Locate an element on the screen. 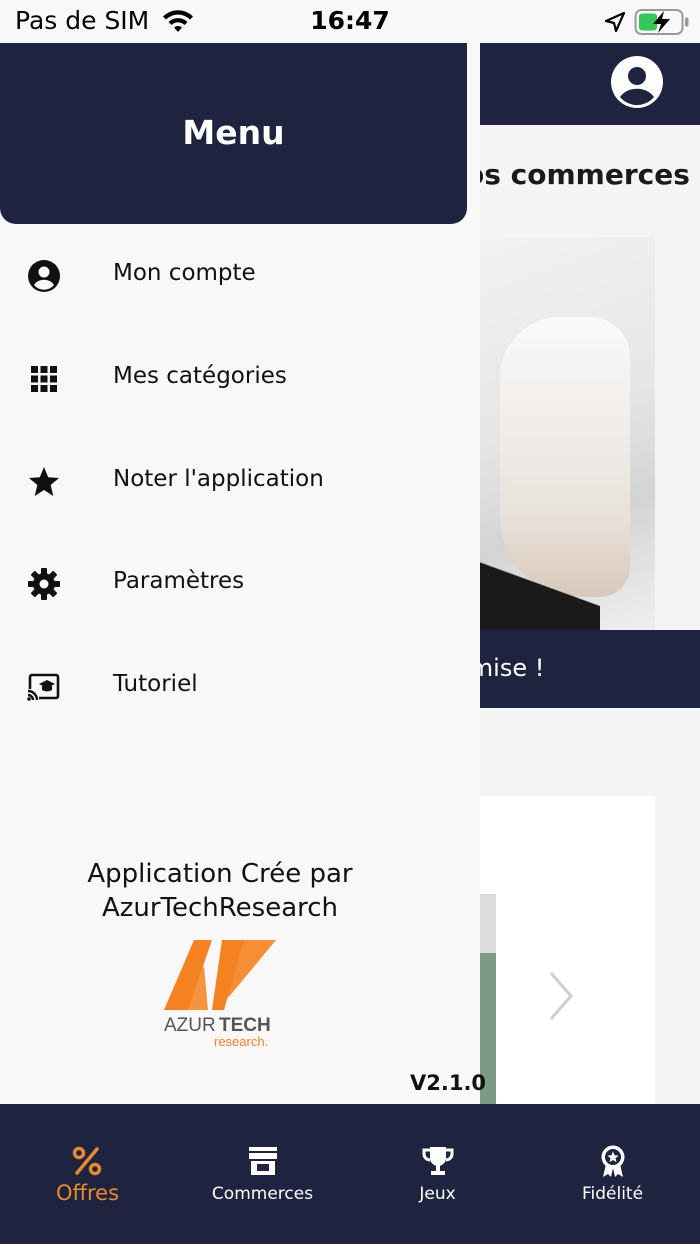 This screenshot has width=700, height=1244. clock-time: 16:47 is located at coordinates (350, 20).